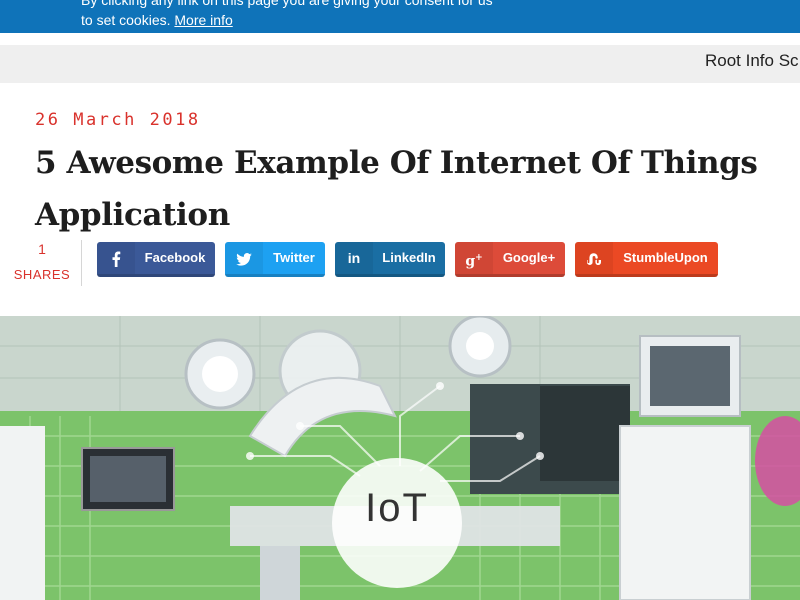  Describe the element at coordinates (42, 249) in the screenshot. I see `share-count-number: 1` at that location.